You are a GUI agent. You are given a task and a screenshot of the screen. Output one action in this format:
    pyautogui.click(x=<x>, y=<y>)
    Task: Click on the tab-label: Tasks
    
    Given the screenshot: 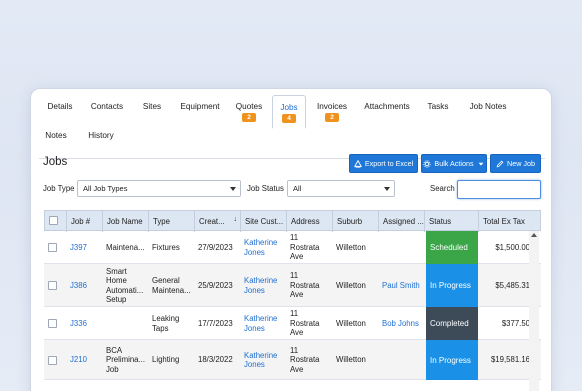 What is the action you would take?
    pyautogui.click(x=438, y=106)
    